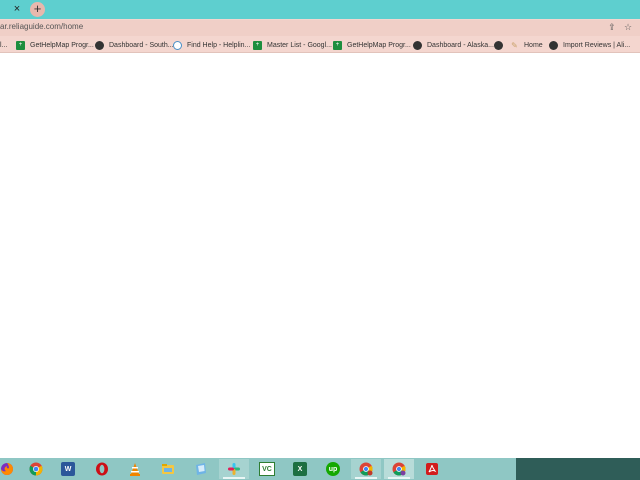 The image size is (640, 480). I want to click on taskbar: W VC X up, so click(320, 469).